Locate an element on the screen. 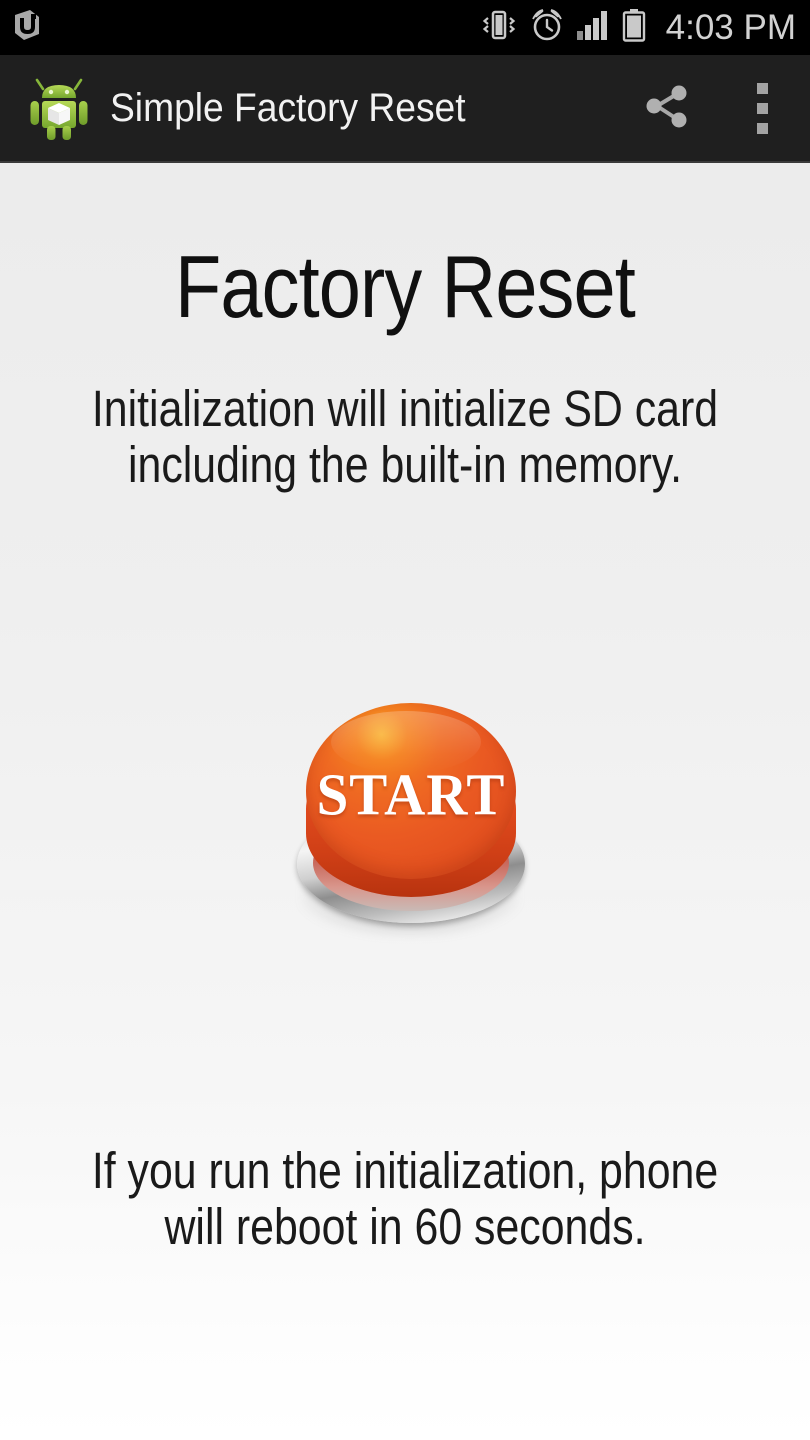 This screenshot has height=1440, width=810. status-bar-notifications is located at coordinates (23, 27).